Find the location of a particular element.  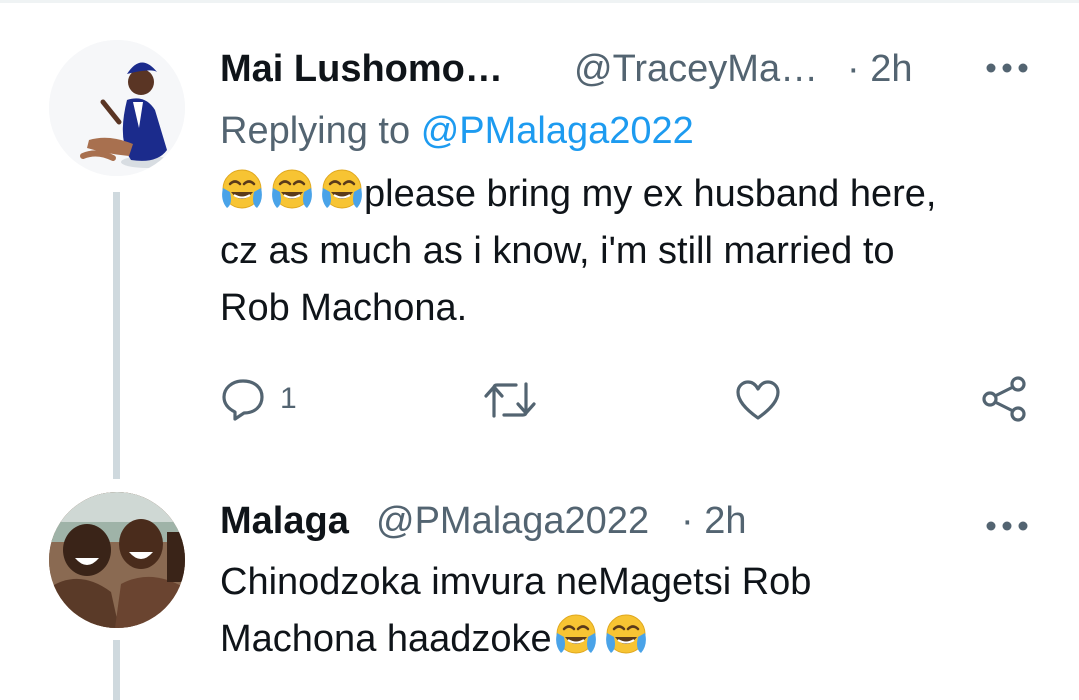

reply-count: 1 is located at coordinates (288, 398).